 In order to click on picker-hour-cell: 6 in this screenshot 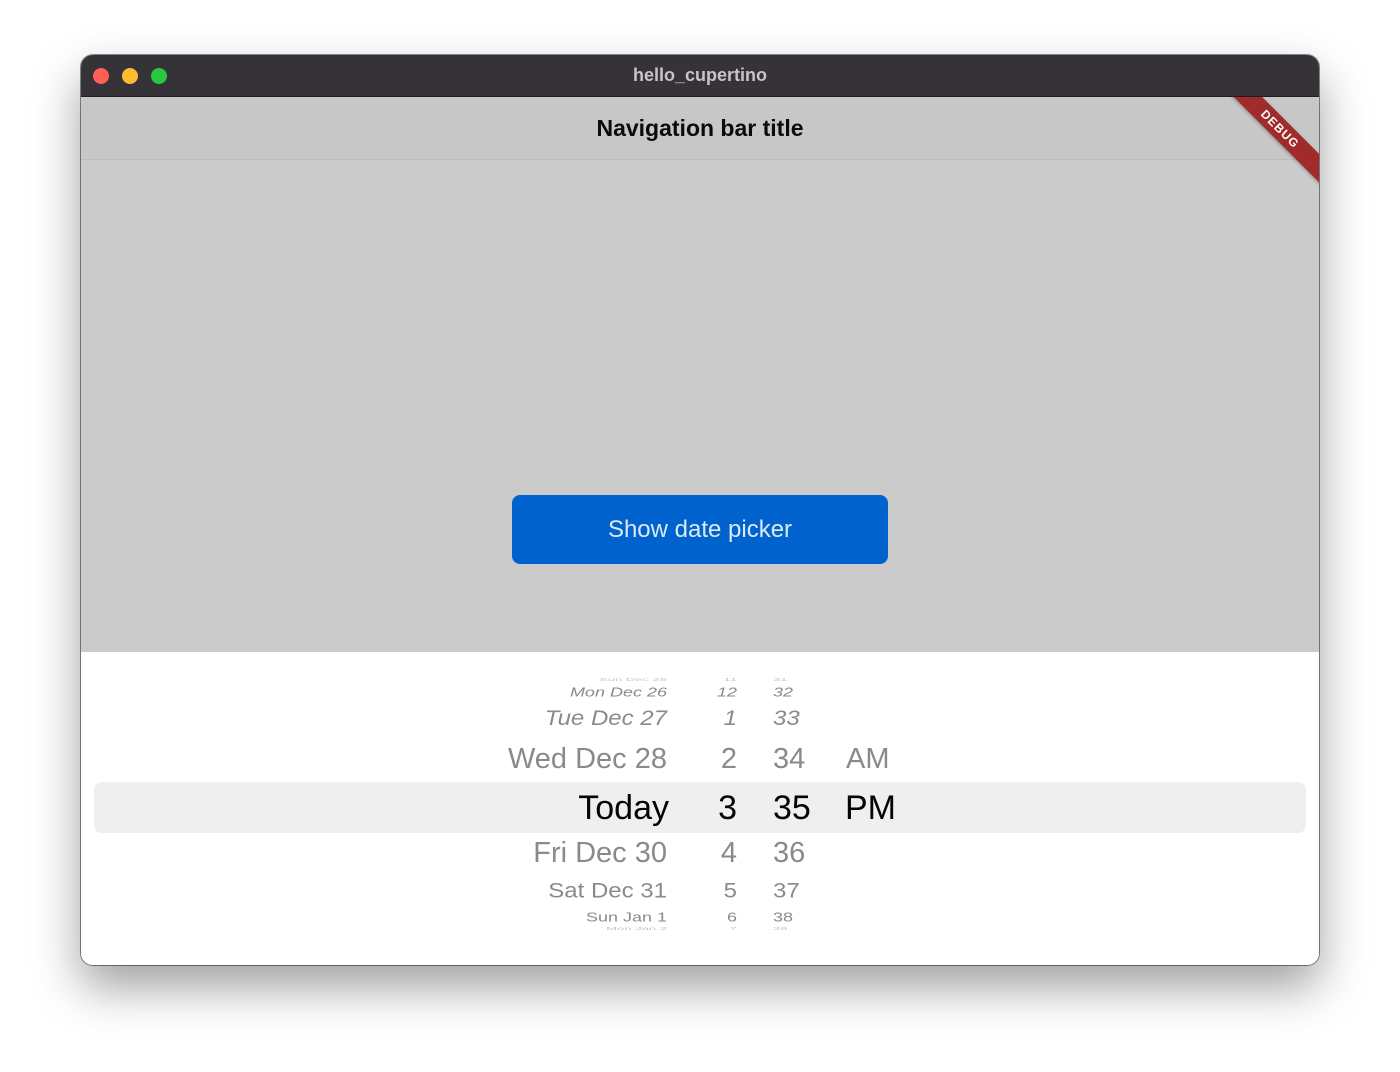, I will do `click(732, 917)`.